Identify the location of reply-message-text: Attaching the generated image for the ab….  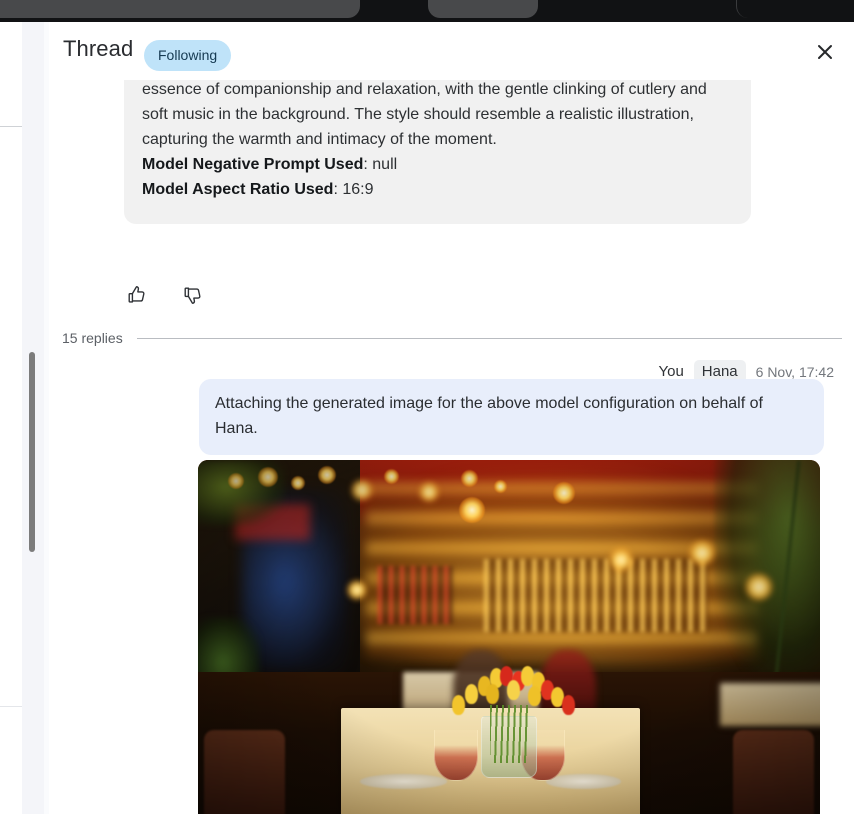
(489, 416).